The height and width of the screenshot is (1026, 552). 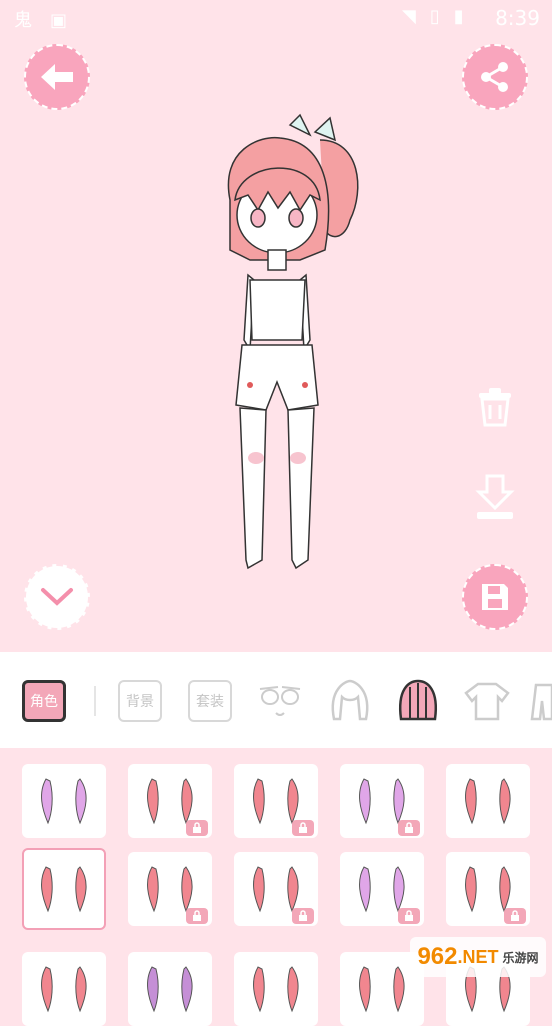 I want to click on tab-hair, so click(x=350, y=701).